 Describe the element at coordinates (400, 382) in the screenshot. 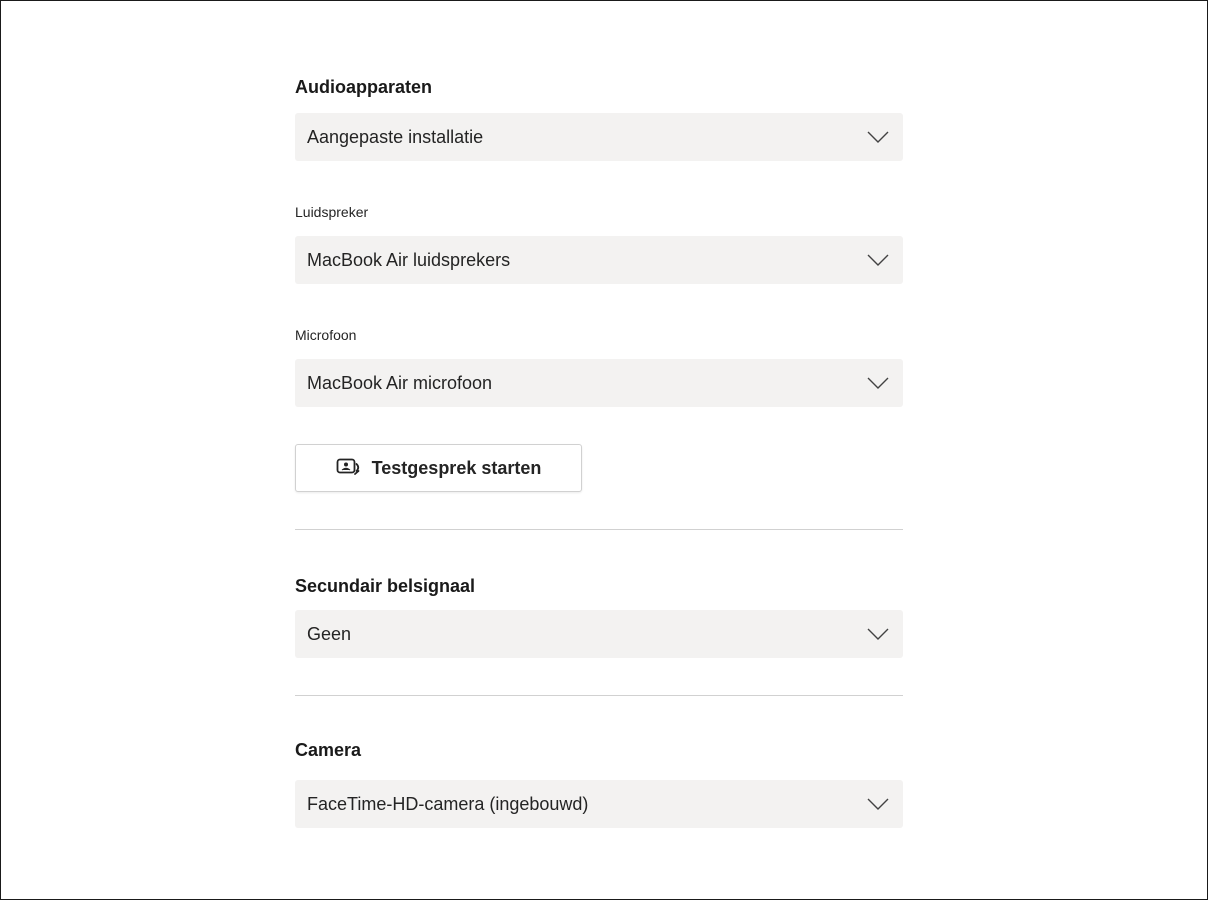

I see `microphone-value: MacBook Air microfoon` at that location.